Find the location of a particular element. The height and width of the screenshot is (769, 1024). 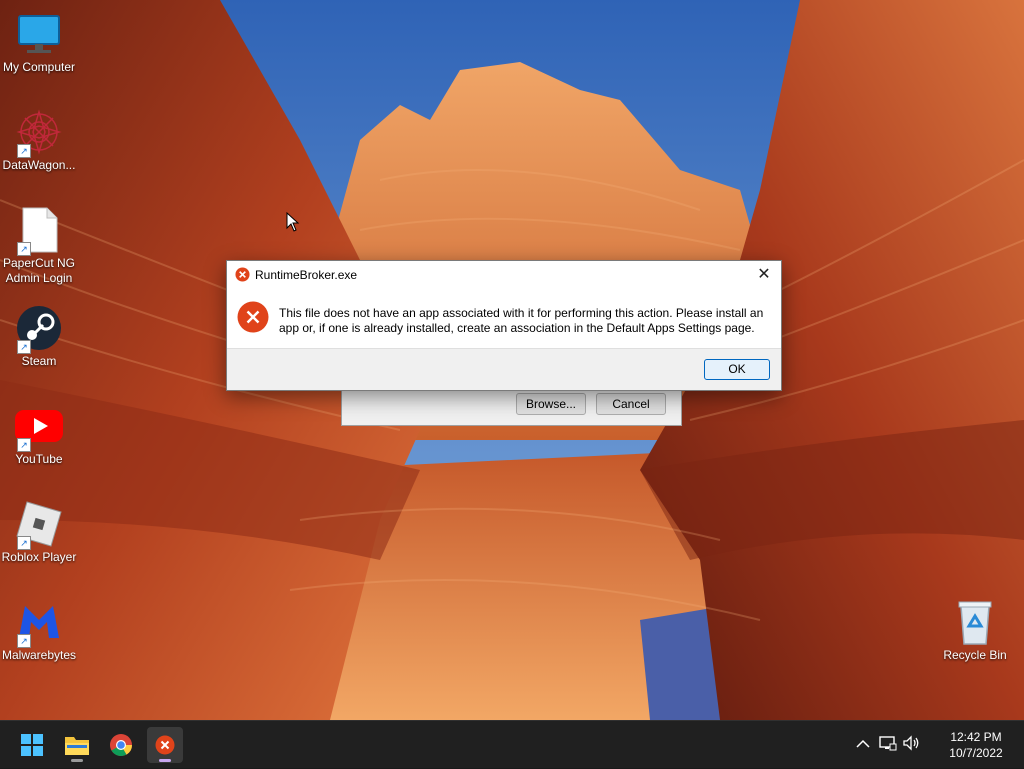

chevron-up-icon is located at coordinates (863, 744).